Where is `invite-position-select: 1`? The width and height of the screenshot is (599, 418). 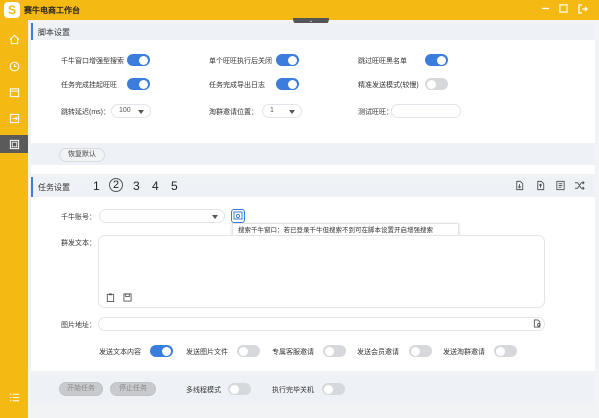 invite-position-select: 1 is located at coordinates (282, 111).